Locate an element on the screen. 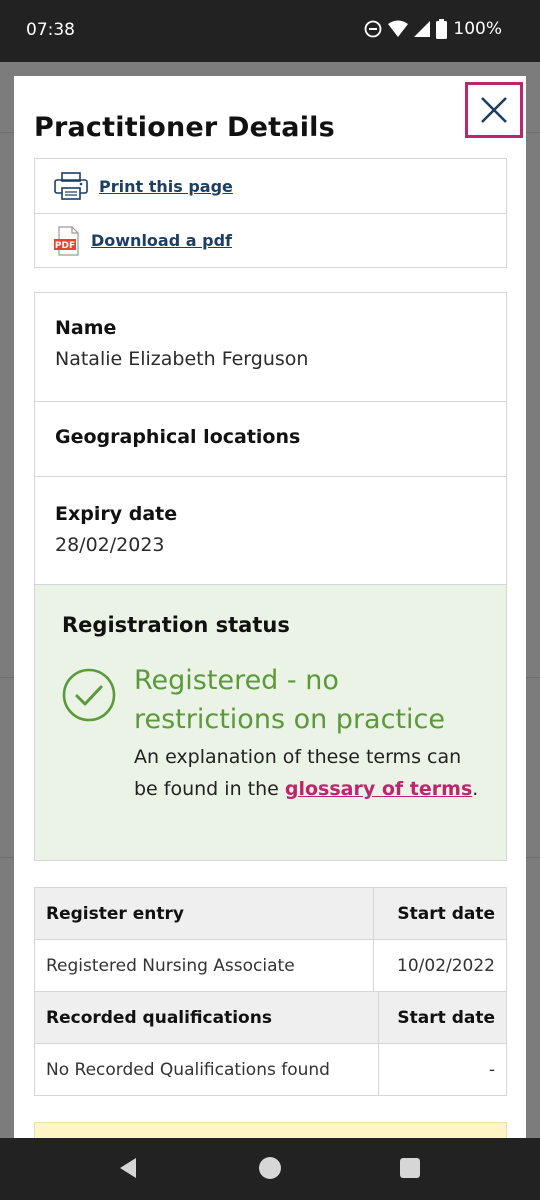 The height and width of the screenshot is (1200, 540). table-header-row: Recorded qualifications Start date is located at coordinates (270, 1017).